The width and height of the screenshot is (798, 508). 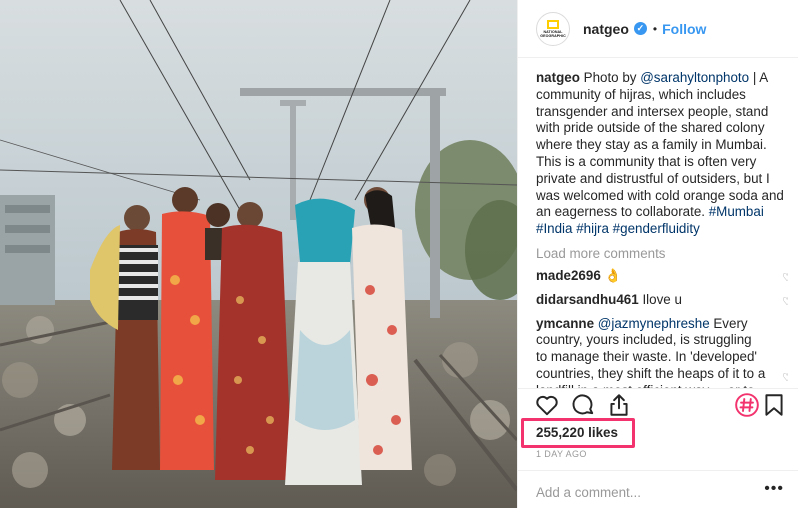 What do you see at coordinates (584, 406) in the screenshot?
I see `comment-icon` at bounding box center [584, 406].